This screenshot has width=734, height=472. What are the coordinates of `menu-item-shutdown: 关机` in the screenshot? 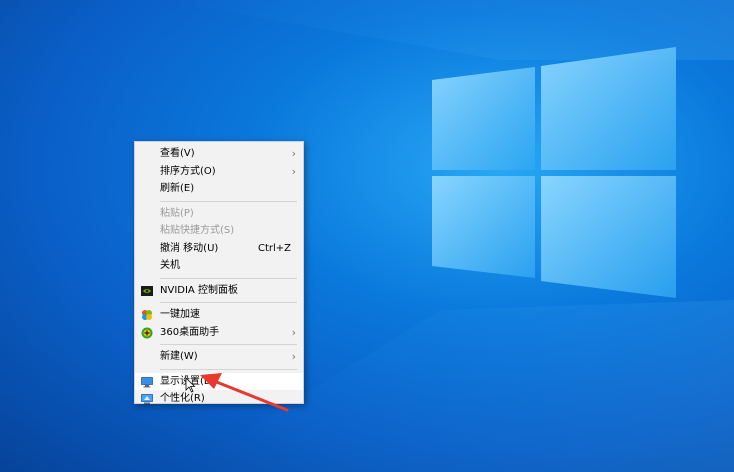 It's located at (219, 266).